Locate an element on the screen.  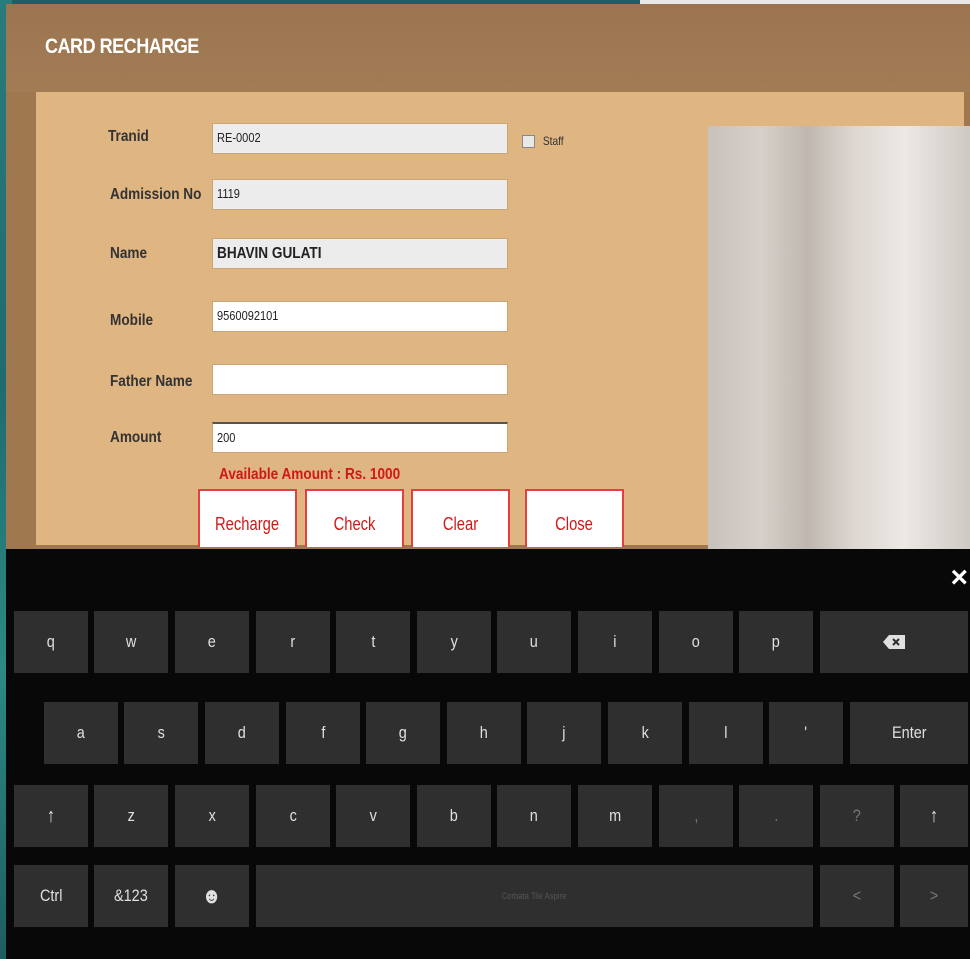
shift-right-key: ↑ is located at coordinates (934, 816).